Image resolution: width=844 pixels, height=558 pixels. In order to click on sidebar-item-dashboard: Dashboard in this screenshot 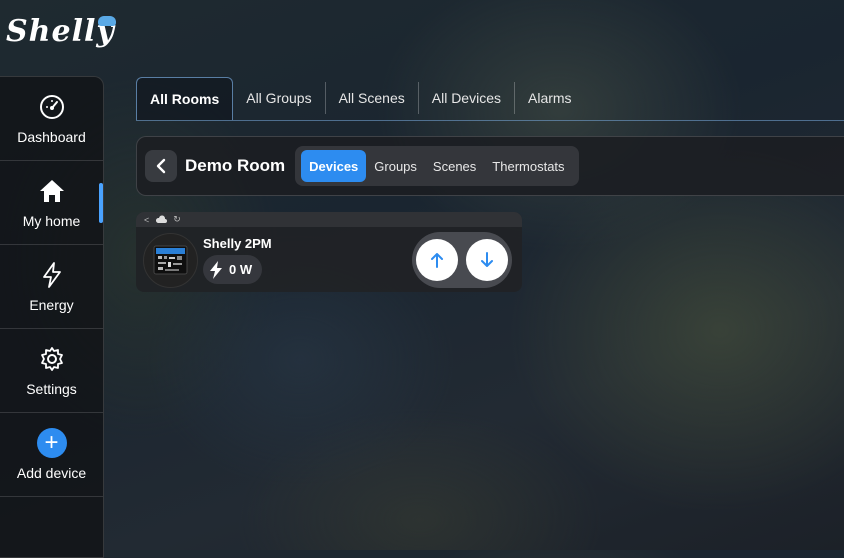, I will do `click(51, 119)`.